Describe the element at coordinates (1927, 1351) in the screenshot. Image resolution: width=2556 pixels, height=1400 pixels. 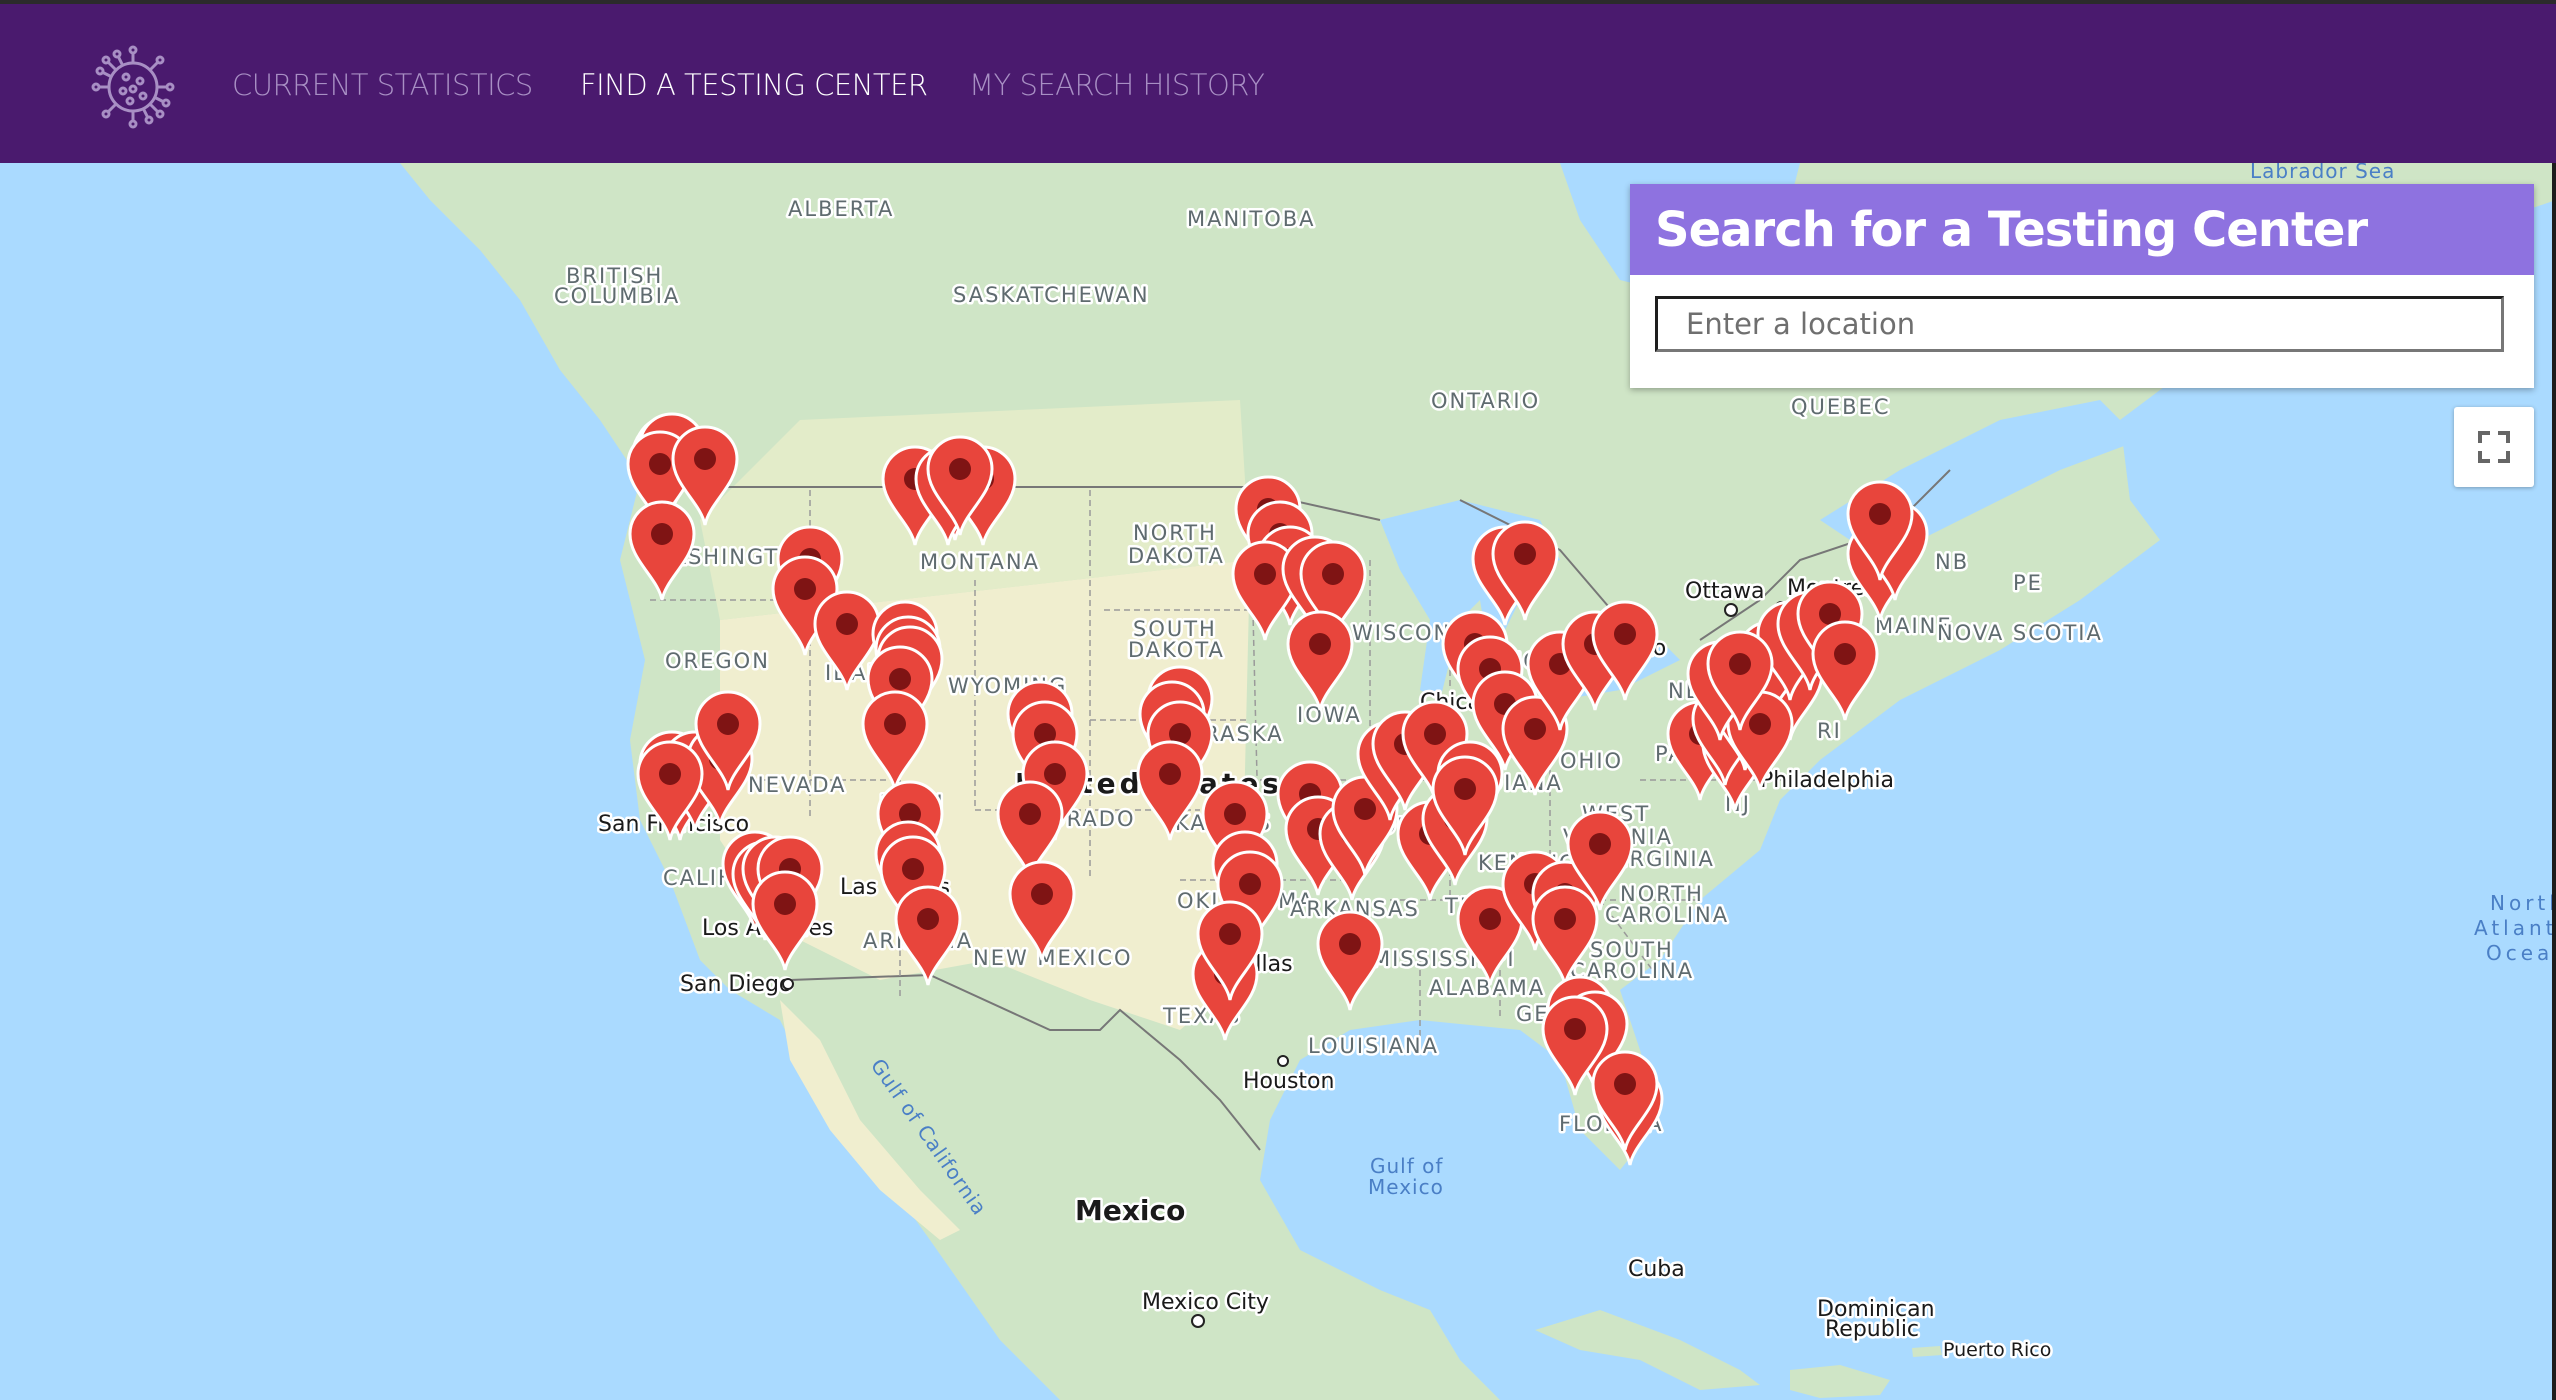
I see `land-puerto-rico` at that location.